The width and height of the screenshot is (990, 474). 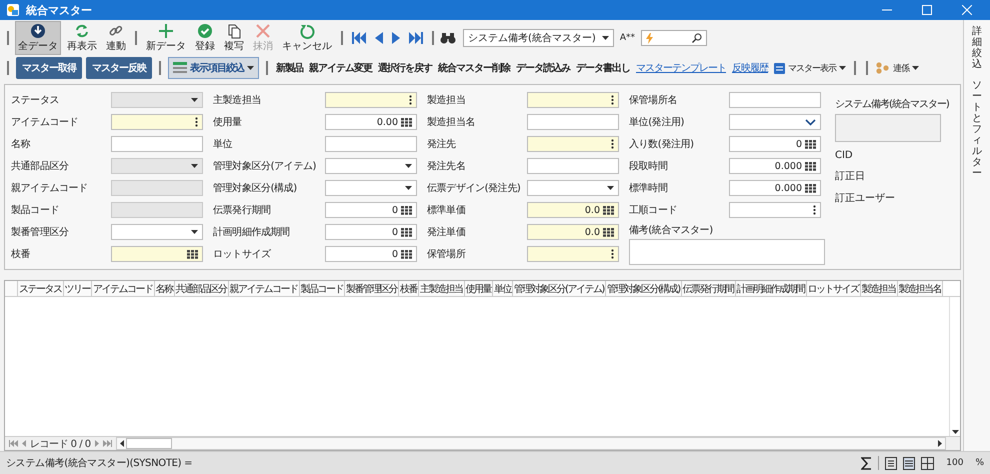 What do you see at coordinates (448, 38) in the screenshot?
I see `binoculars-icon` at bounding box center [448, 38].